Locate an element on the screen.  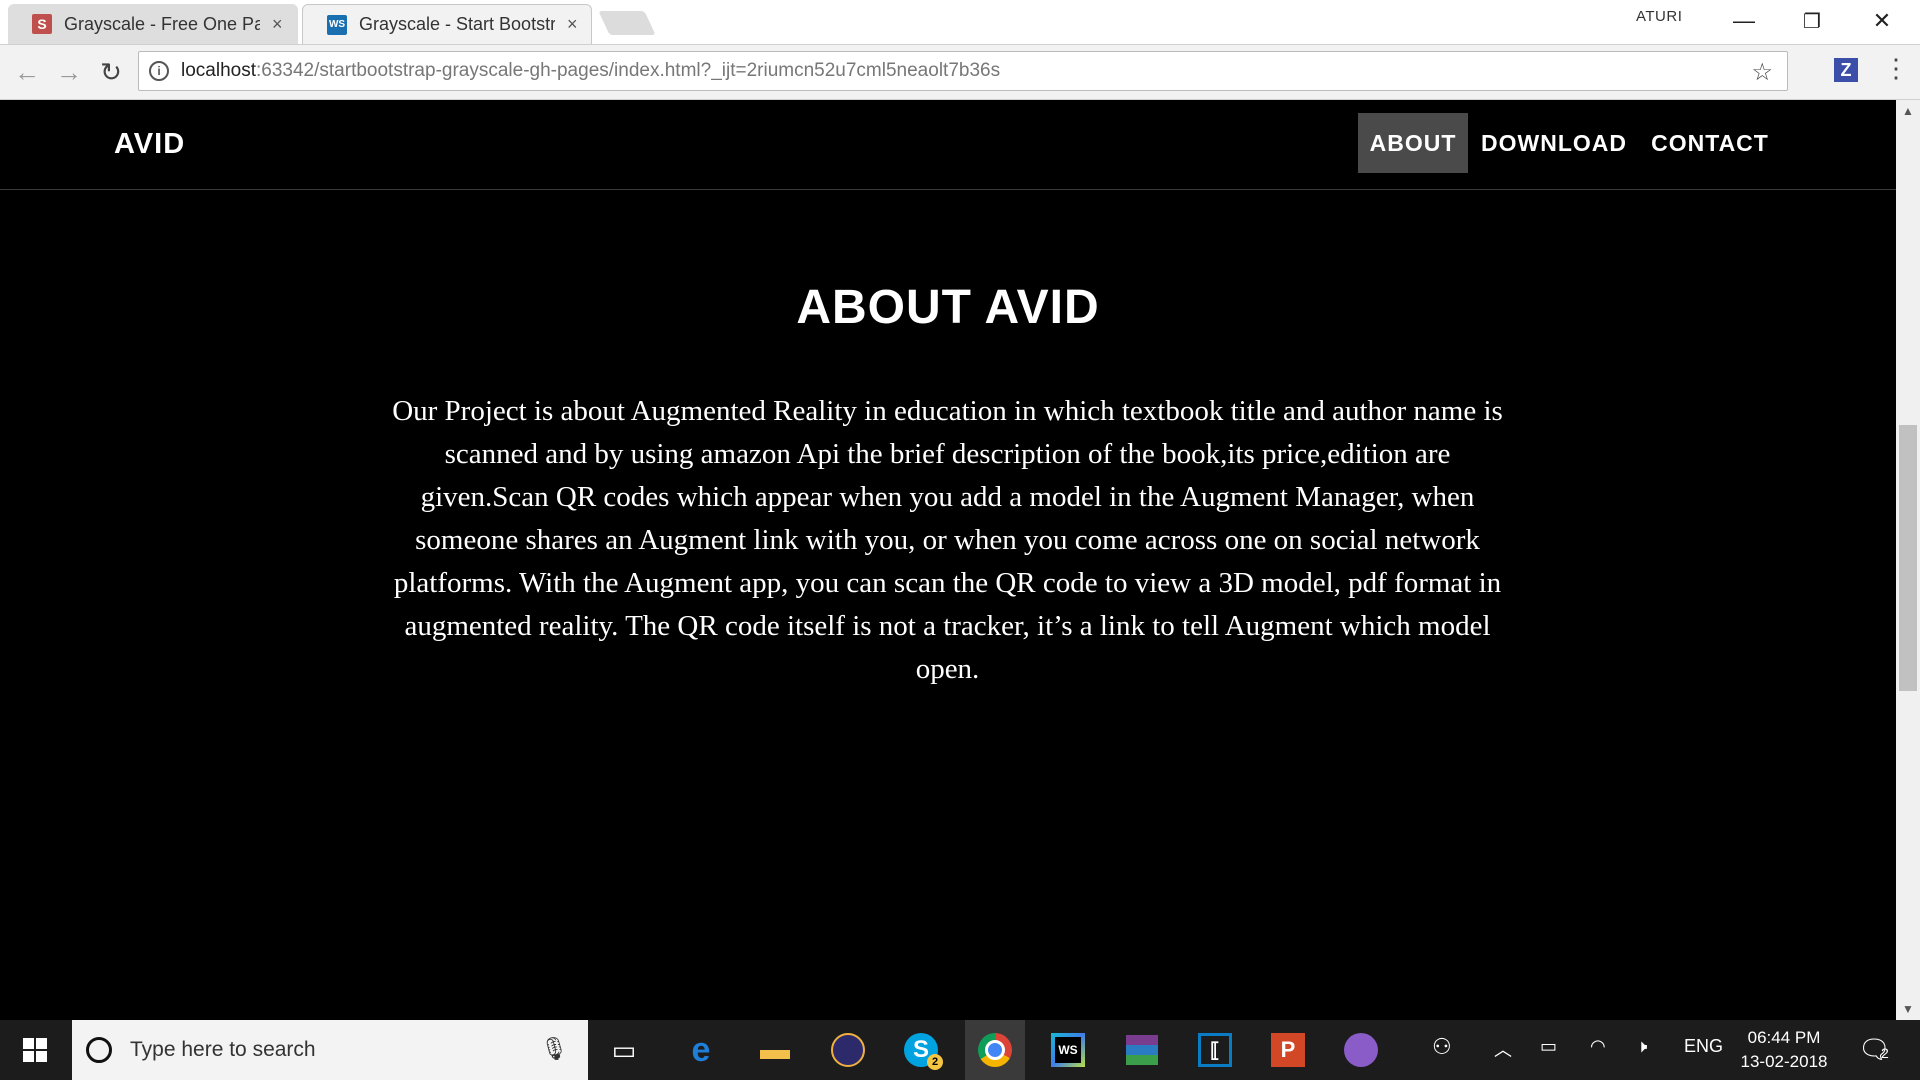
site-navbar: AVID ABOUT DOWNLOAD CONTACT is located at coordinates (948, 145).